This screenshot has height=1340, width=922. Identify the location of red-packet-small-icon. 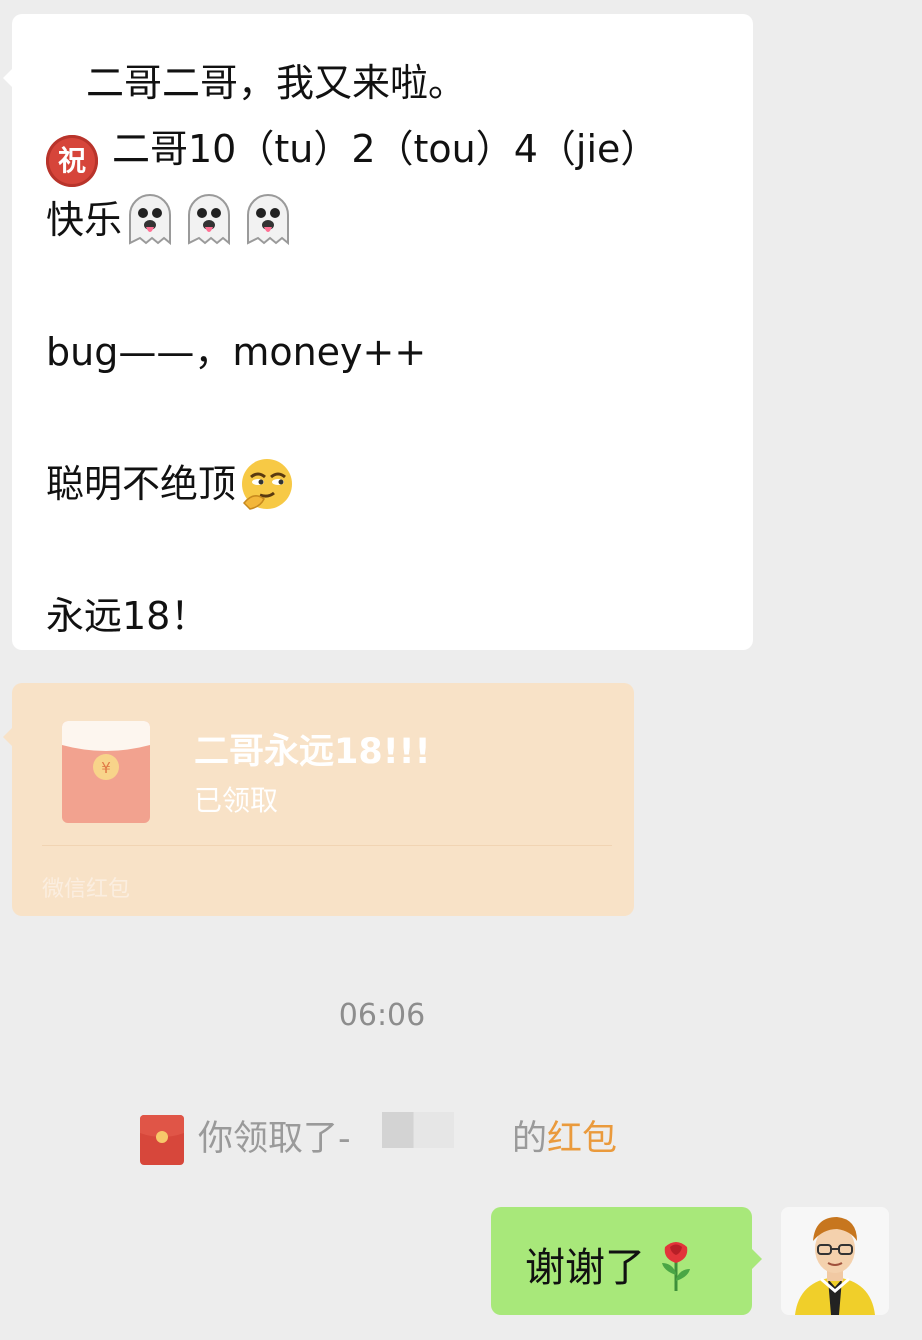
(162, 1140).